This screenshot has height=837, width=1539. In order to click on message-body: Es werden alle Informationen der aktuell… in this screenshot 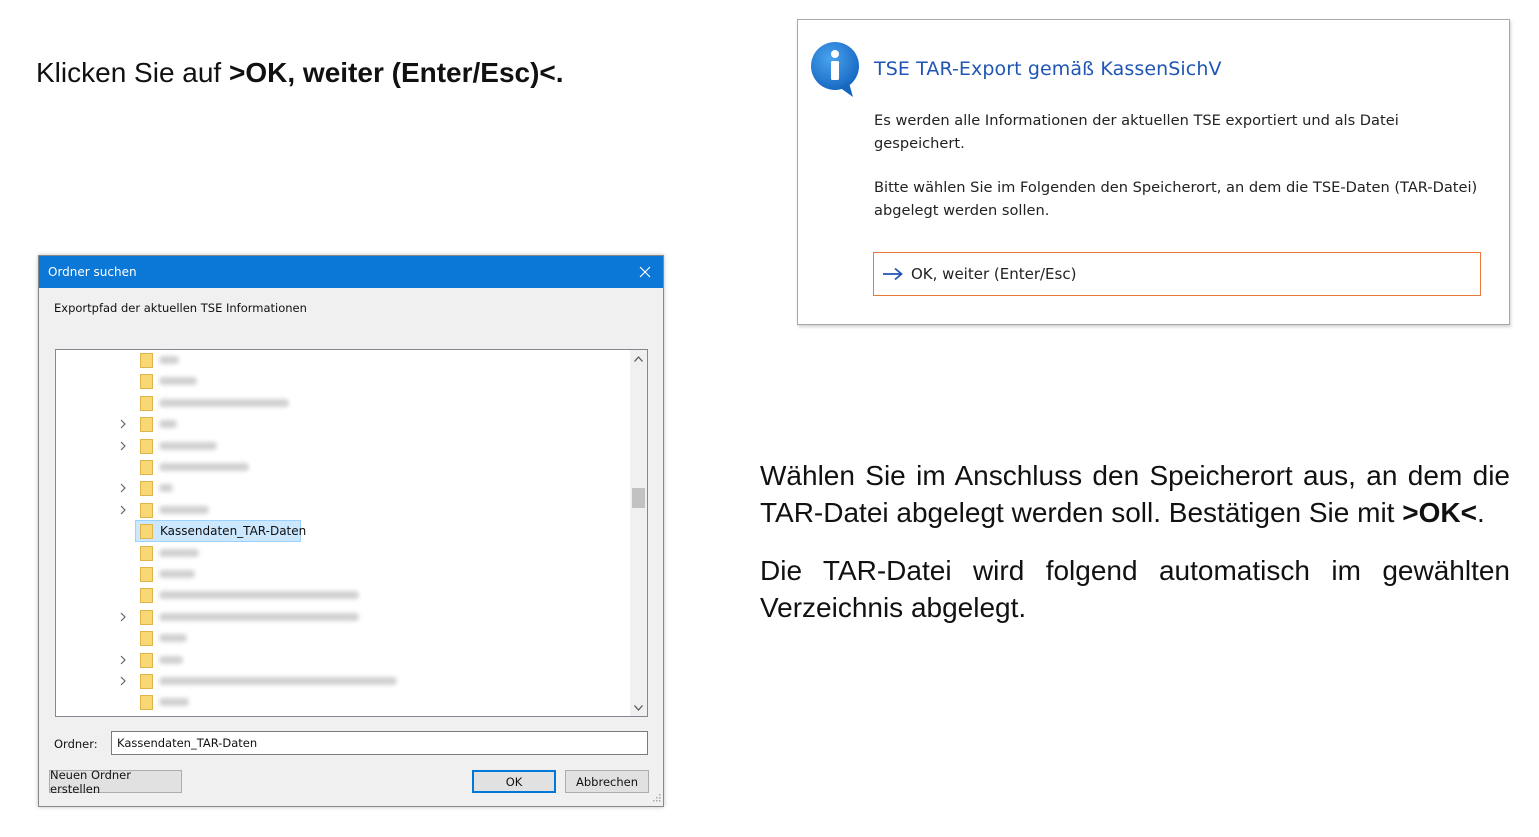, I will do `click(1184, 176)`.